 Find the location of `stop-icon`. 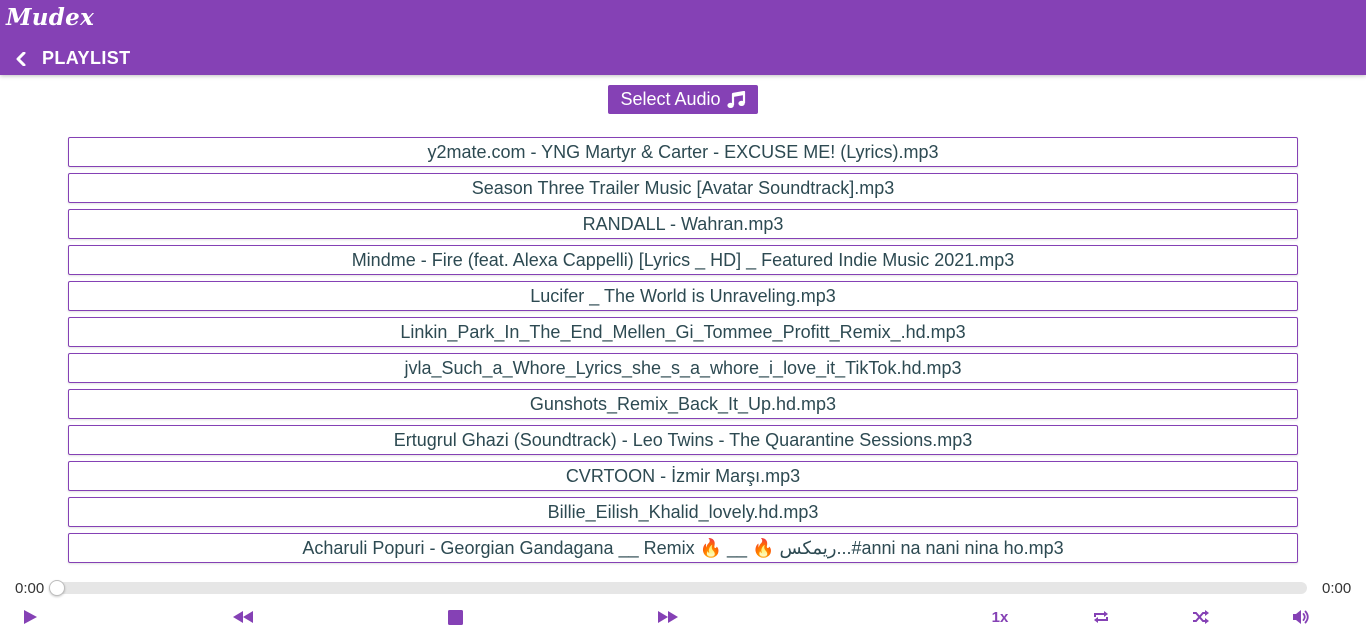

stop-icon is located at coordinates (455, 617).